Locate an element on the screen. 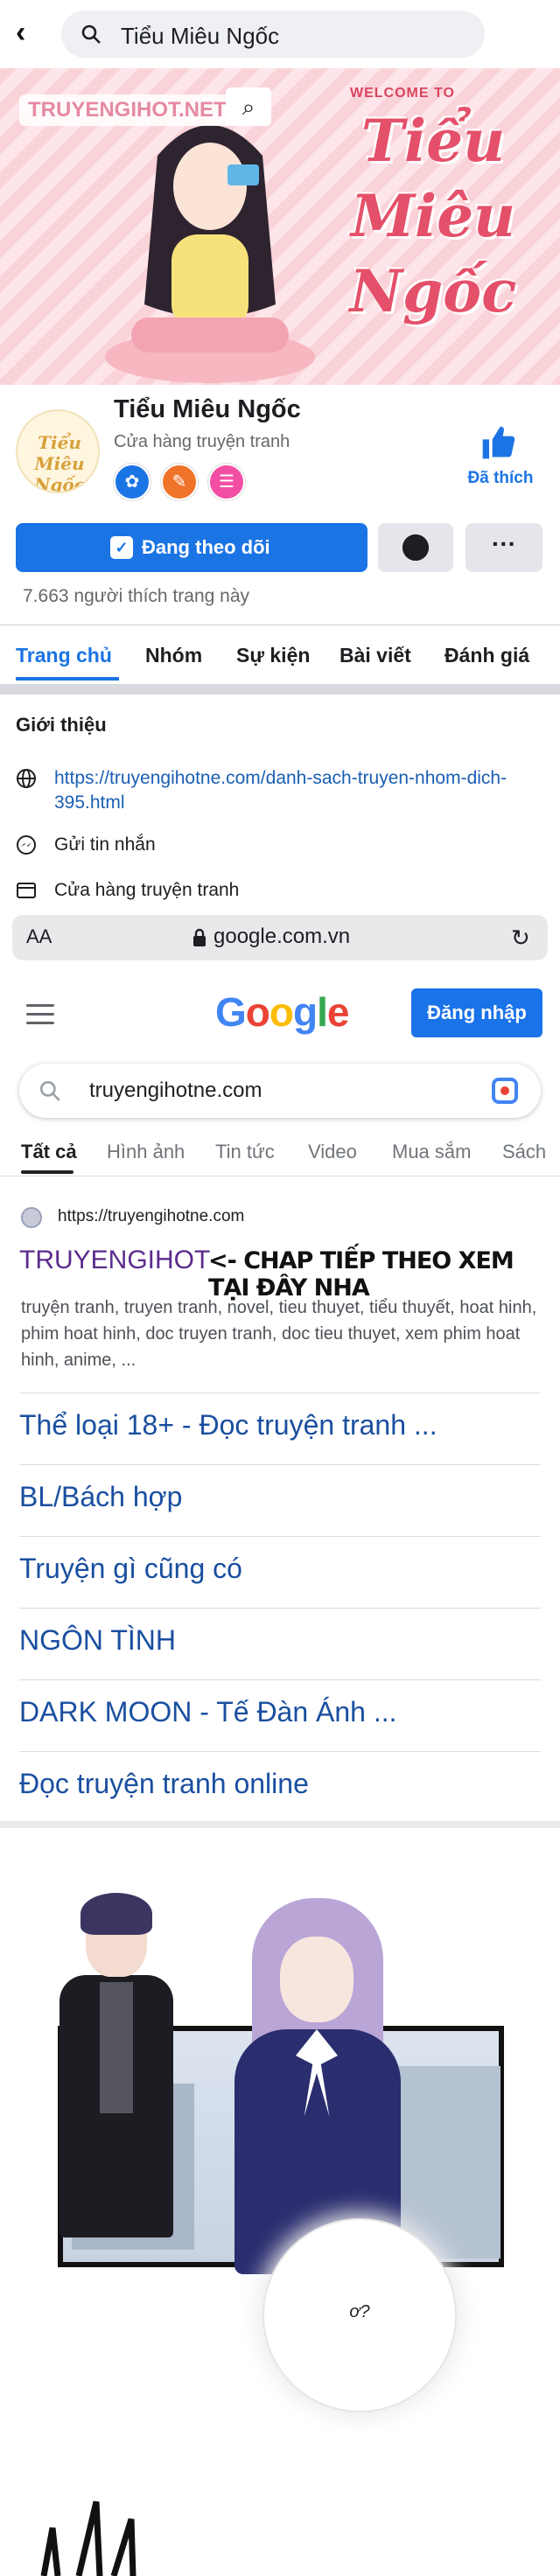 This screenshot has width=560, height=2576. more-options-button: ··· is located at coordinates (504, 547).